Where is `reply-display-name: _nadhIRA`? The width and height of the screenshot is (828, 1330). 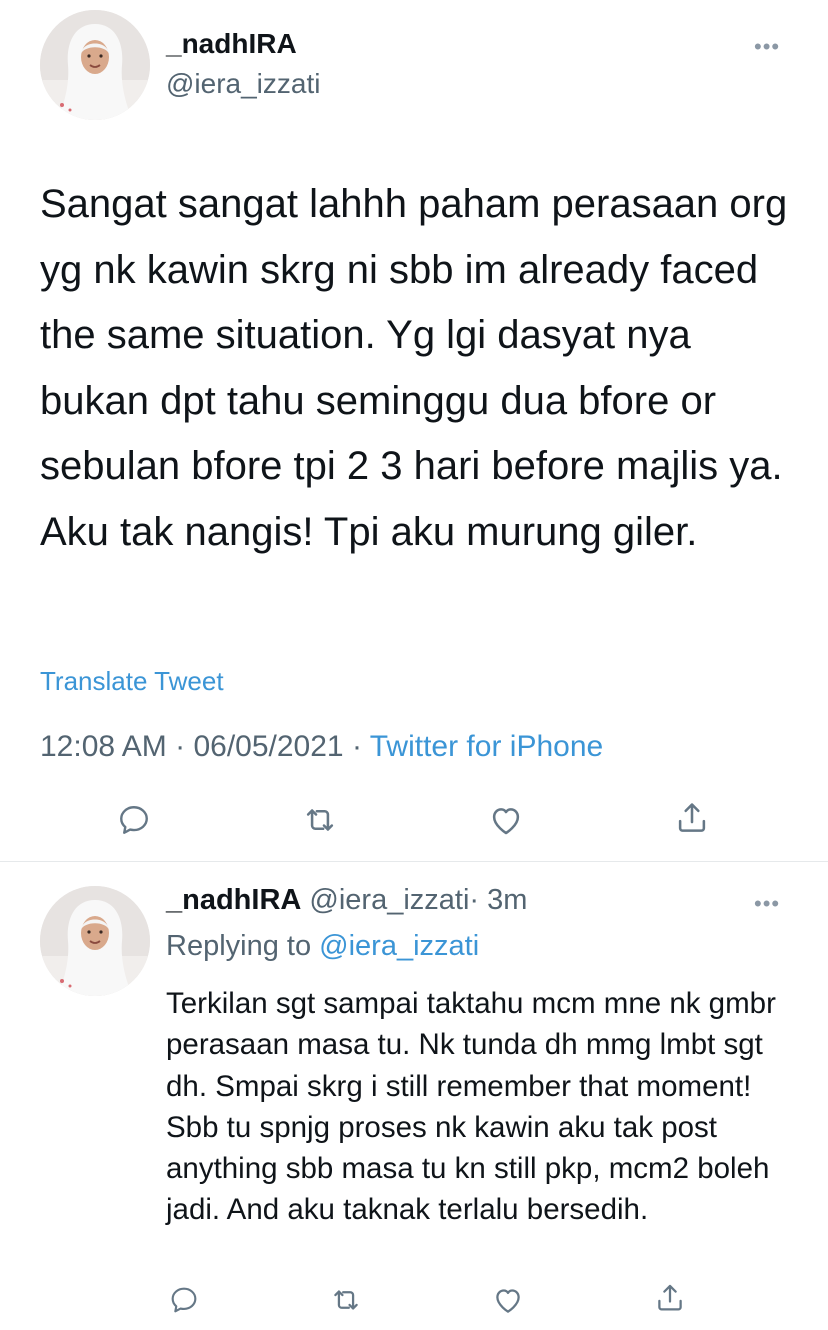
reply-display-name: _nadhIRA is located at coordinates (233, 900).